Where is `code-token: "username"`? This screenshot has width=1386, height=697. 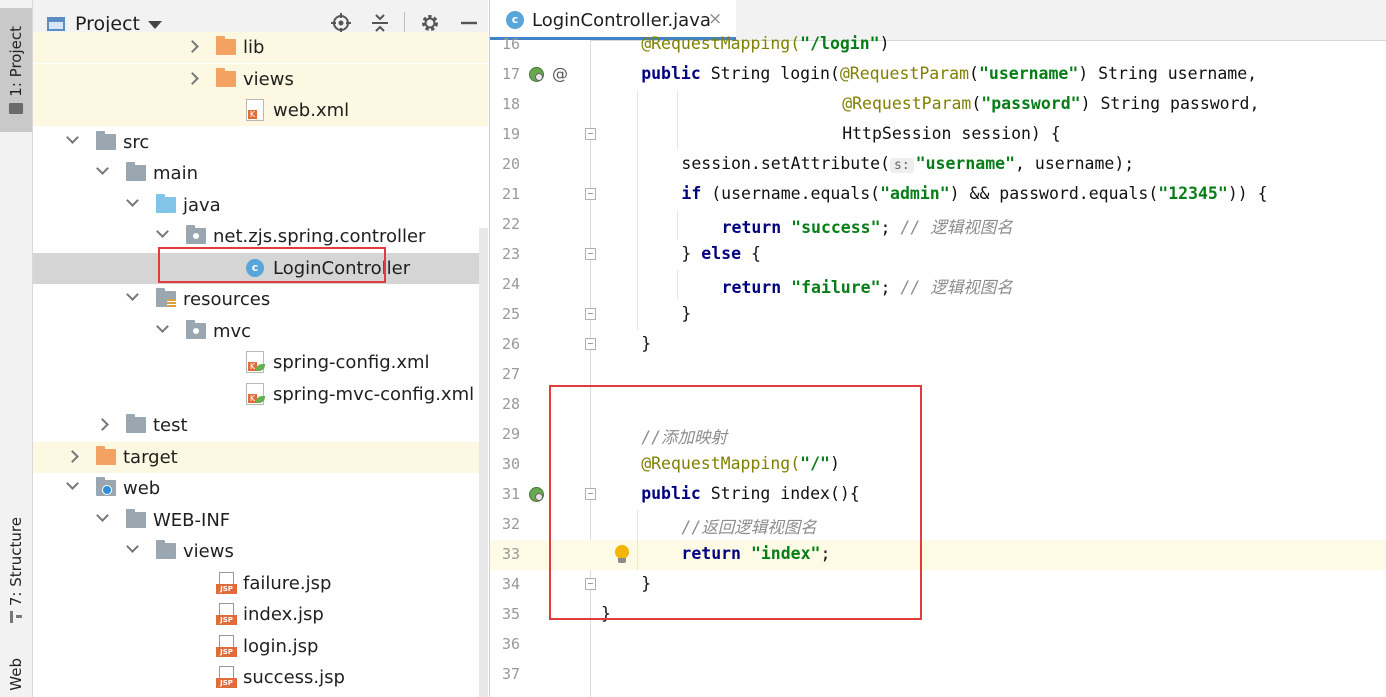 code-token: "username" is located at coordinates (1028, 73).